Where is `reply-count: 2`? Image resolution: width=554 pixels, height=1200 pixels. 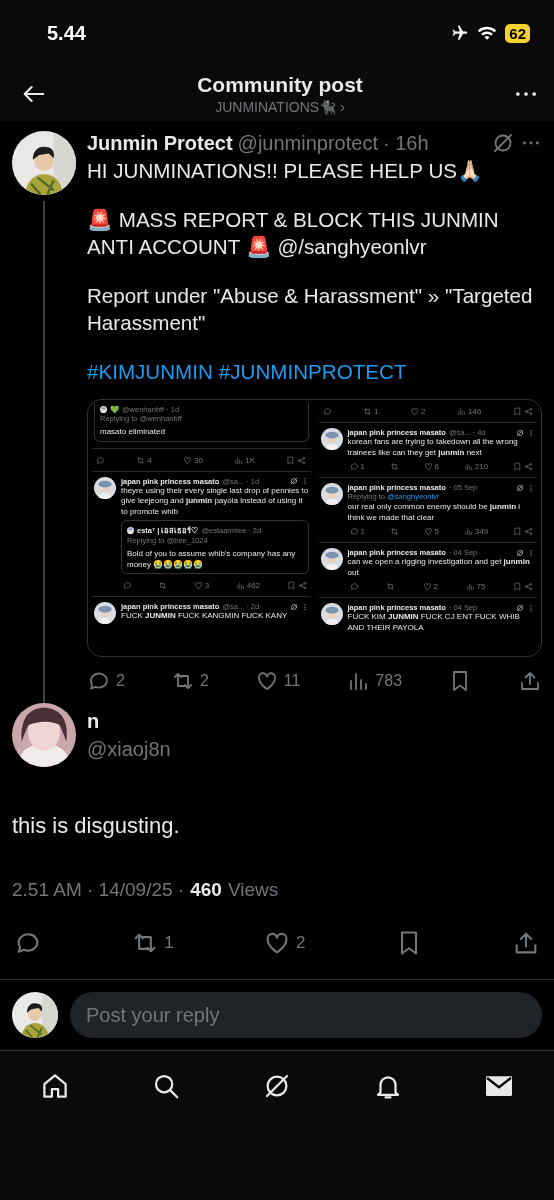
reply-count: 2 is located at coordinates (120, 681).